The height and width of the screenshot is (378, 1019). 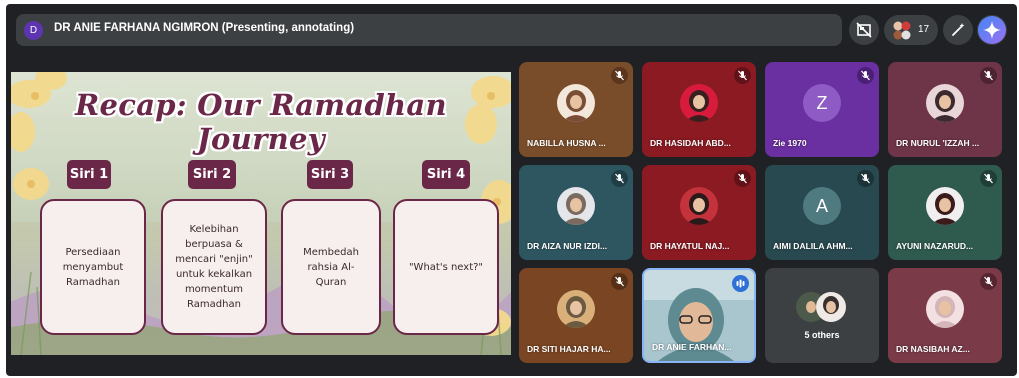 I want to click on gemini-button, so click(x=992, y=30).